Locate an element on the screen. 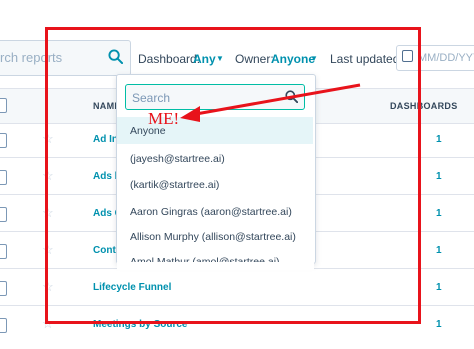 The image size is (474, 349). select-all-checkbox is located at coordinates (3, 105).